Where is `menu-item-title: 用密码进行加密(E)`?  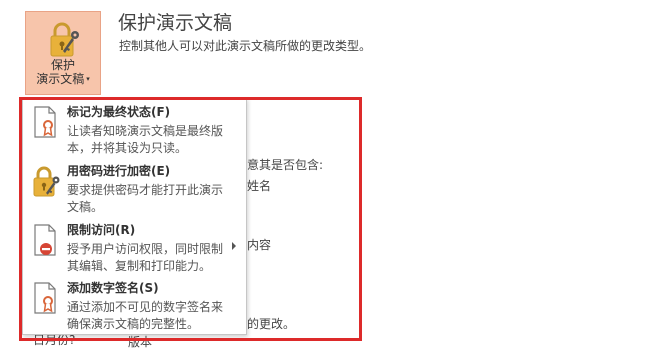 menu-item-title: 用密码进行加密(E) is located at coordinates (119, 171).